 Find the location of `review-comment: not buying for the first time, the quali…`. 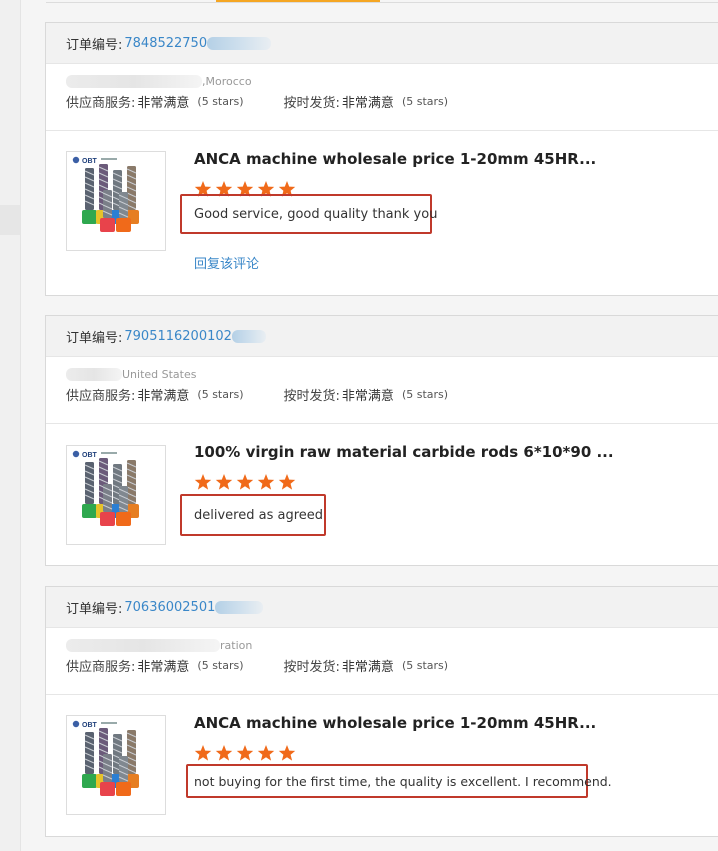

review-comment: not buying for the first time, the quali… is located at coordinates (399, 781).